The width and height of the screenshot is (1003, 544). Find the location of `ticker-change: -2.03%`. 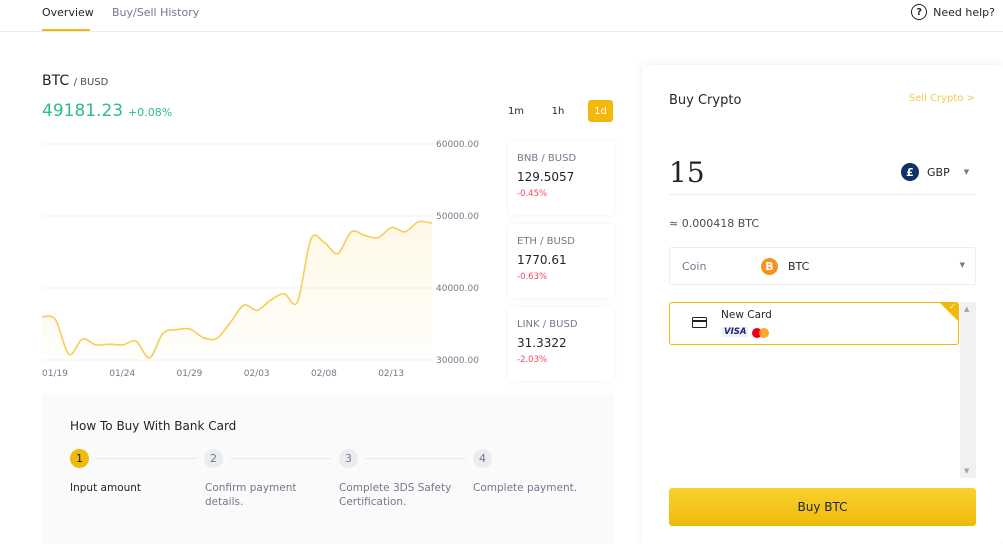

ticker-change: -2.03% is located at coordinates (532, 360).